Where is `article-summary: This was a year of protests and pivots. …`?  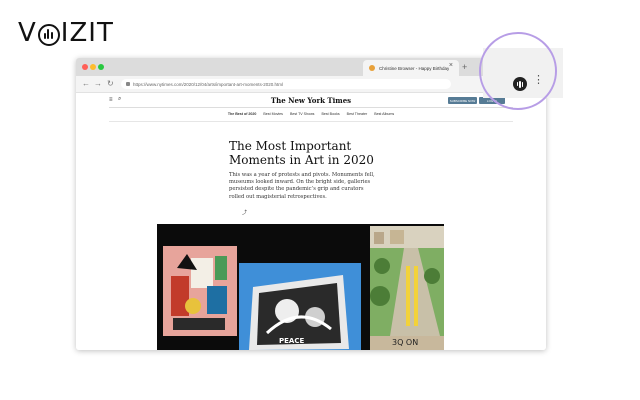
article-summary: This was a year of protests and pivots. … is located at coordinates (302, 186).